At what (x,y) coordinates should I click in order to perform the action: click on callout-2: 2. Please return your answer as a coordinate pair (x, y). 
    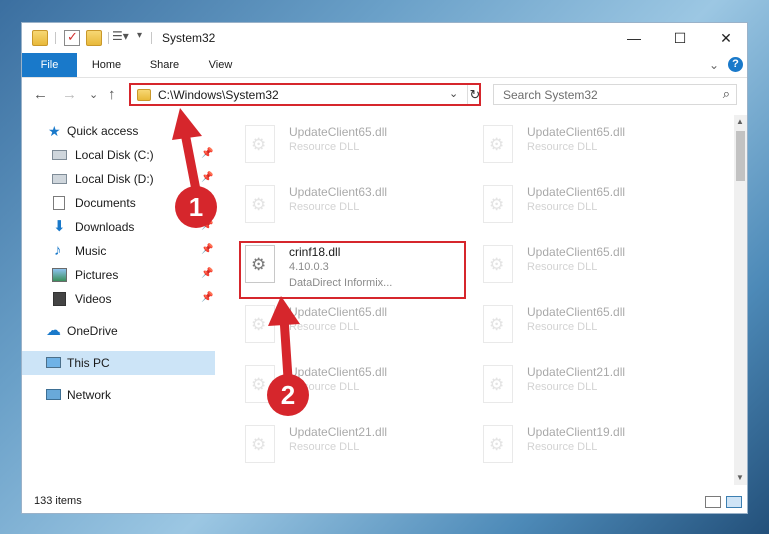
    Looking at the image, I should click on (288, 395).